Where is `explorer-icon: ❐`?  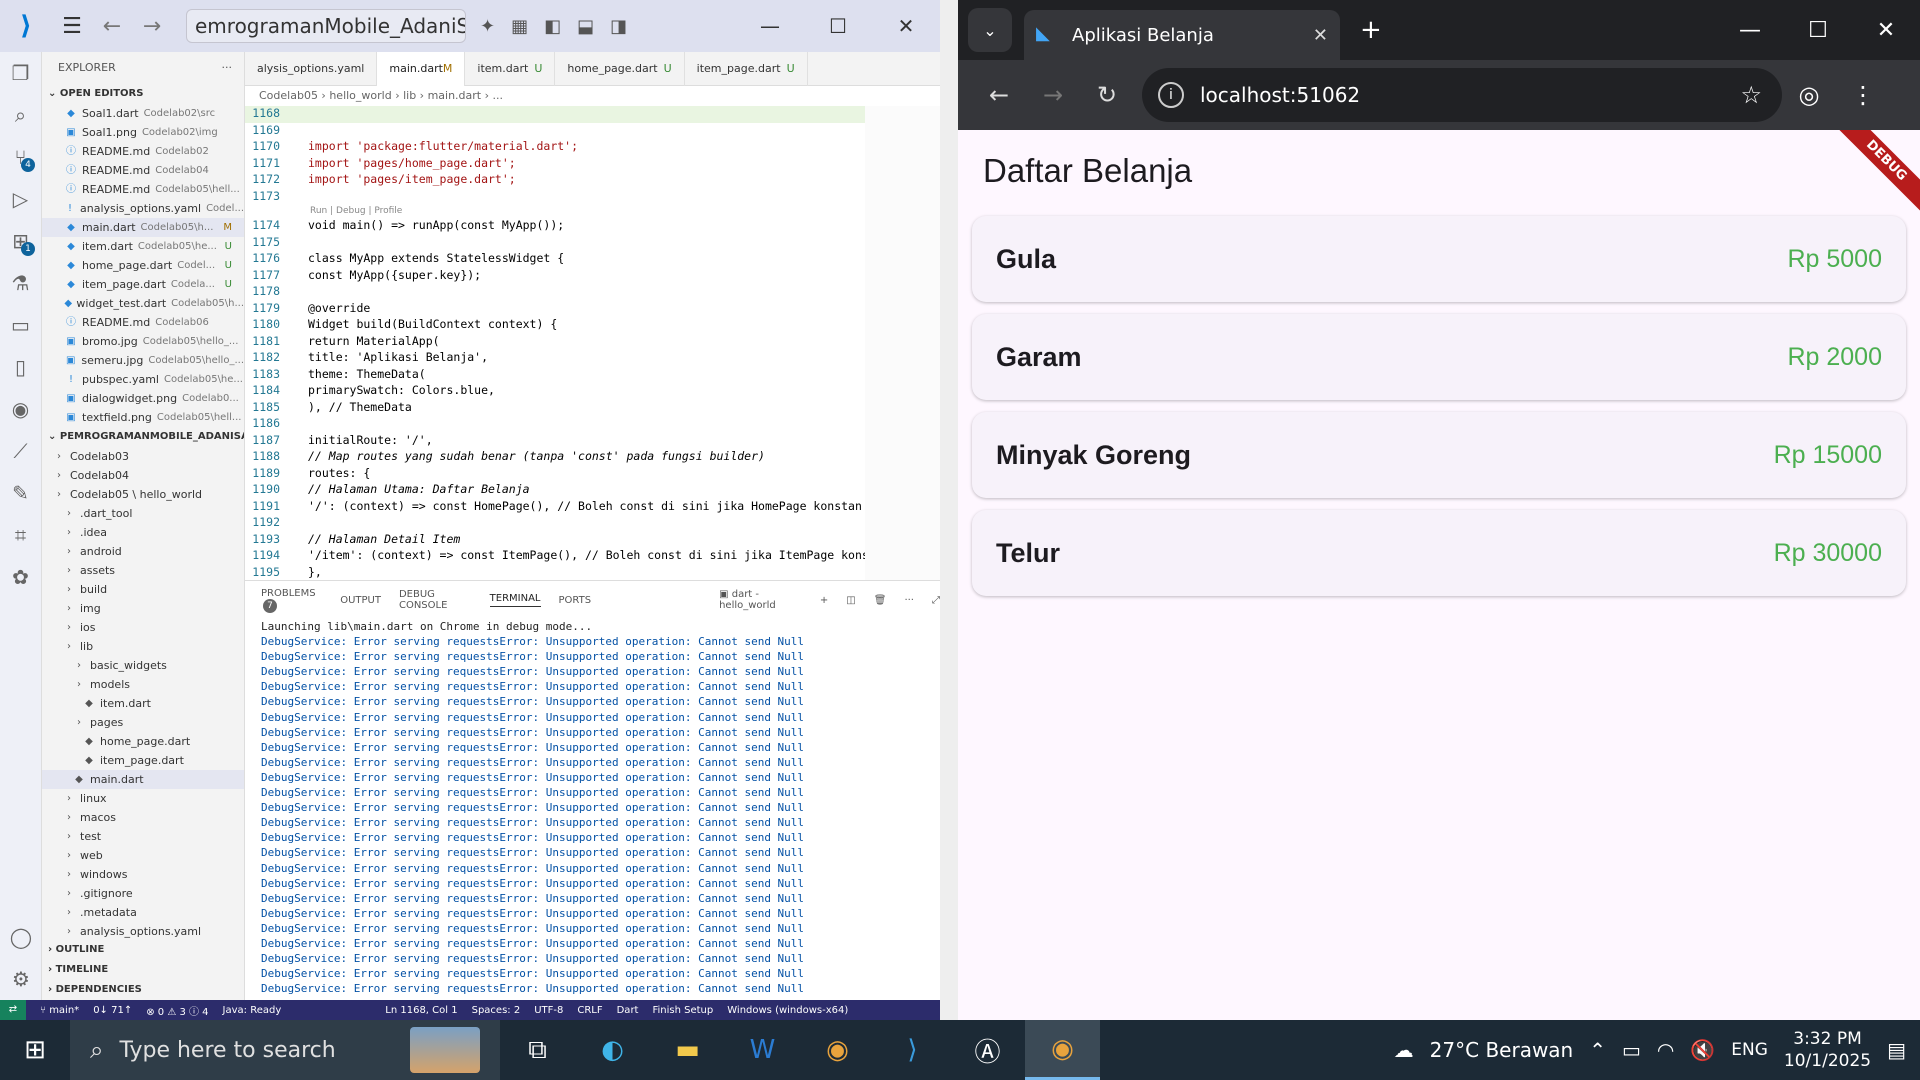 explorer-icon: ❐ is located at coordinates (20, 73).